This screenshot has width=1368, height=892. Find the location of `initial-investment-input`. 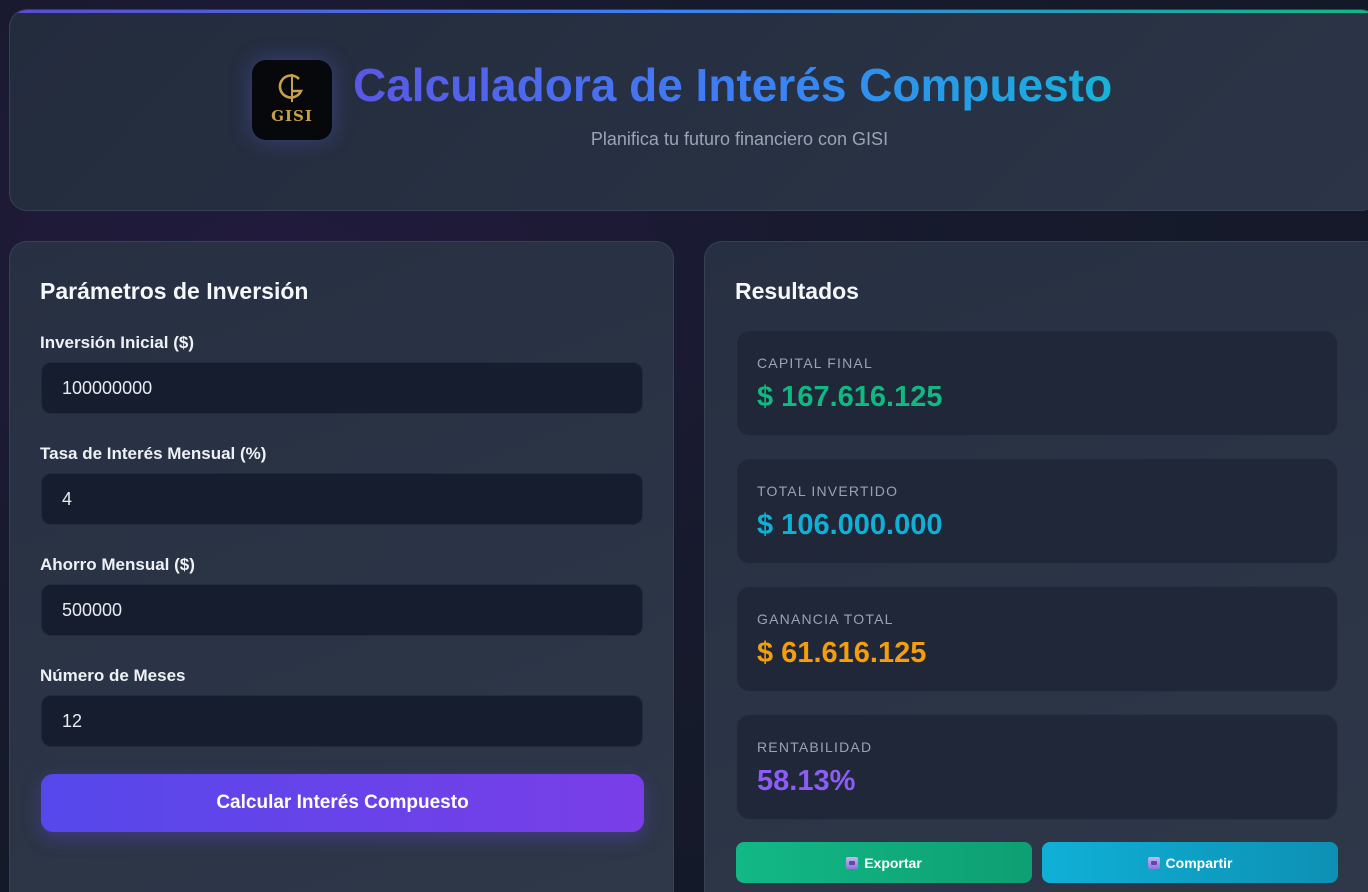

initial-investment-input is located at coordinates (342, 388).